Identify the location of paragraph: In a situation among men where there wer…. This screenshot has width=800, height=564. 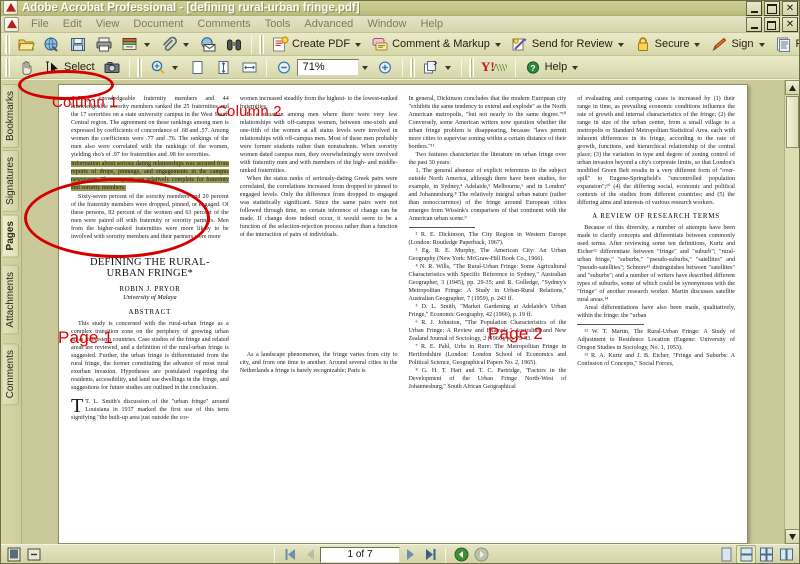
(318, 143).